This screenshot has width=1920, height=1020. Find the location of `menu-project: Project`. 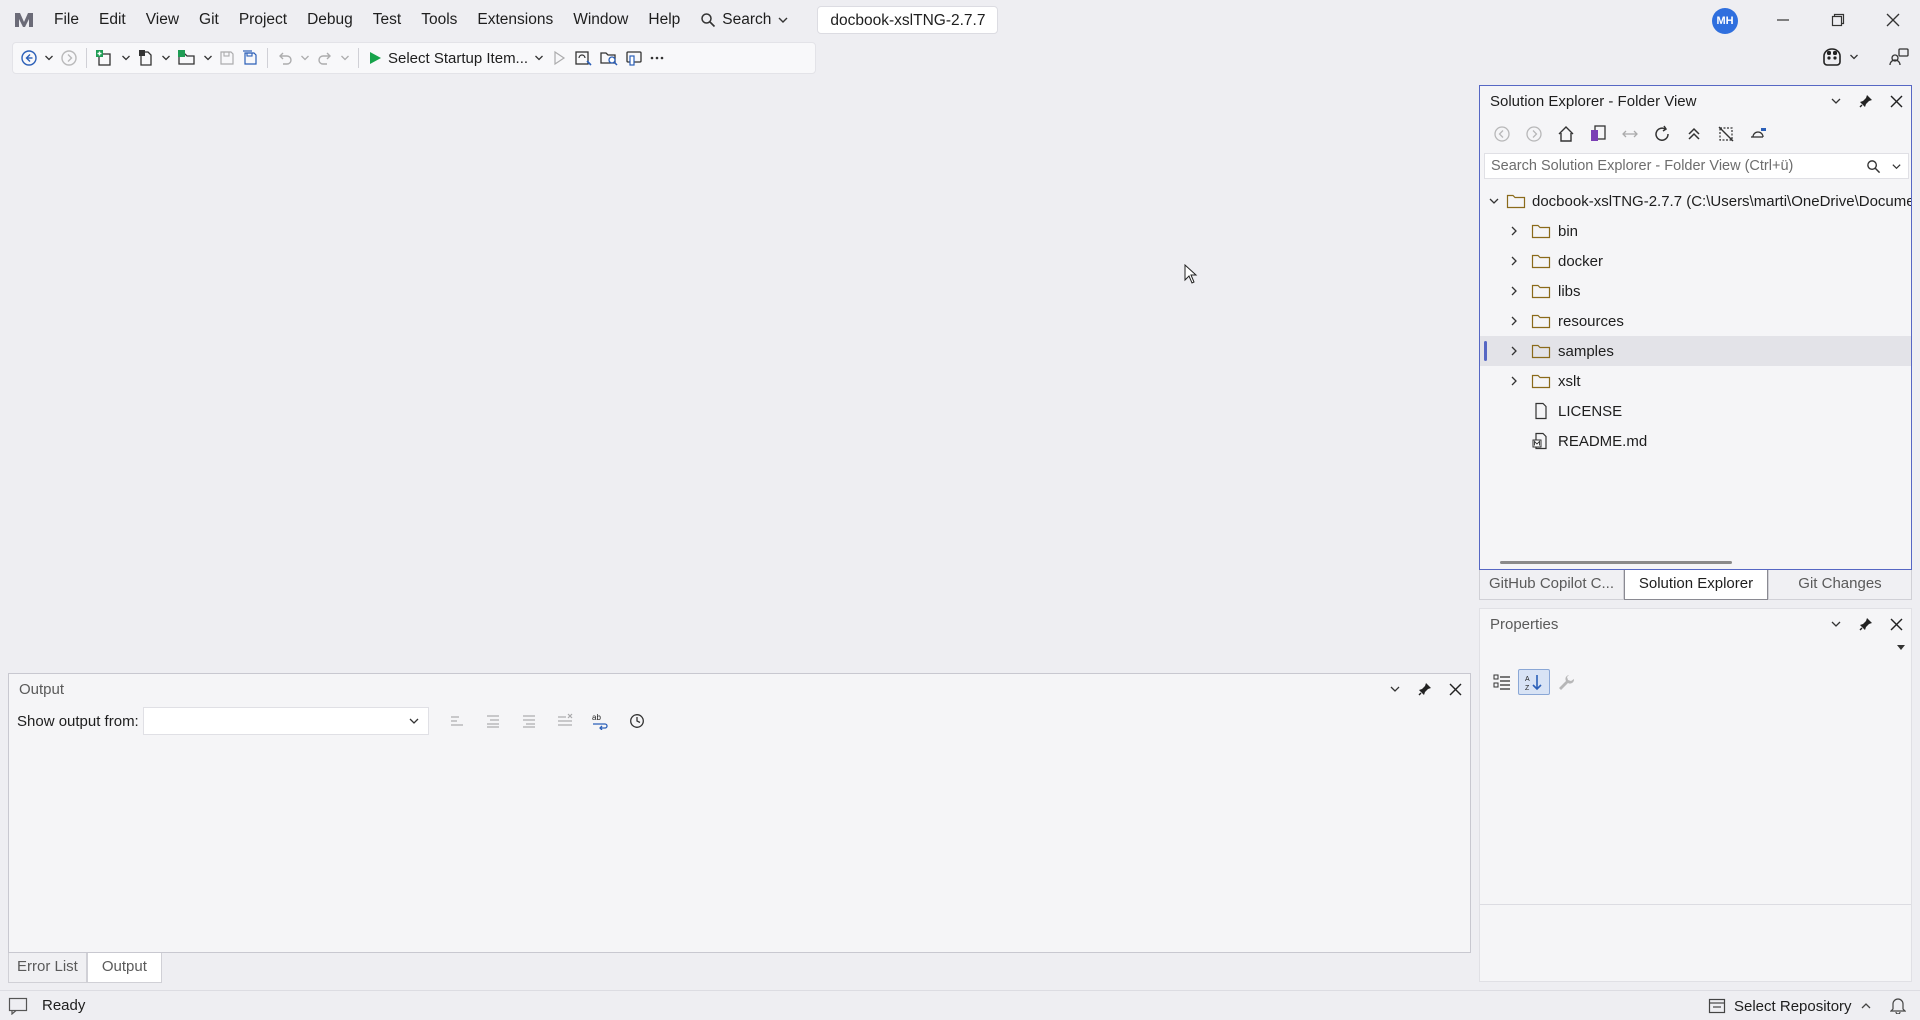

menu-project: Project is located at coordinates (263, 20).